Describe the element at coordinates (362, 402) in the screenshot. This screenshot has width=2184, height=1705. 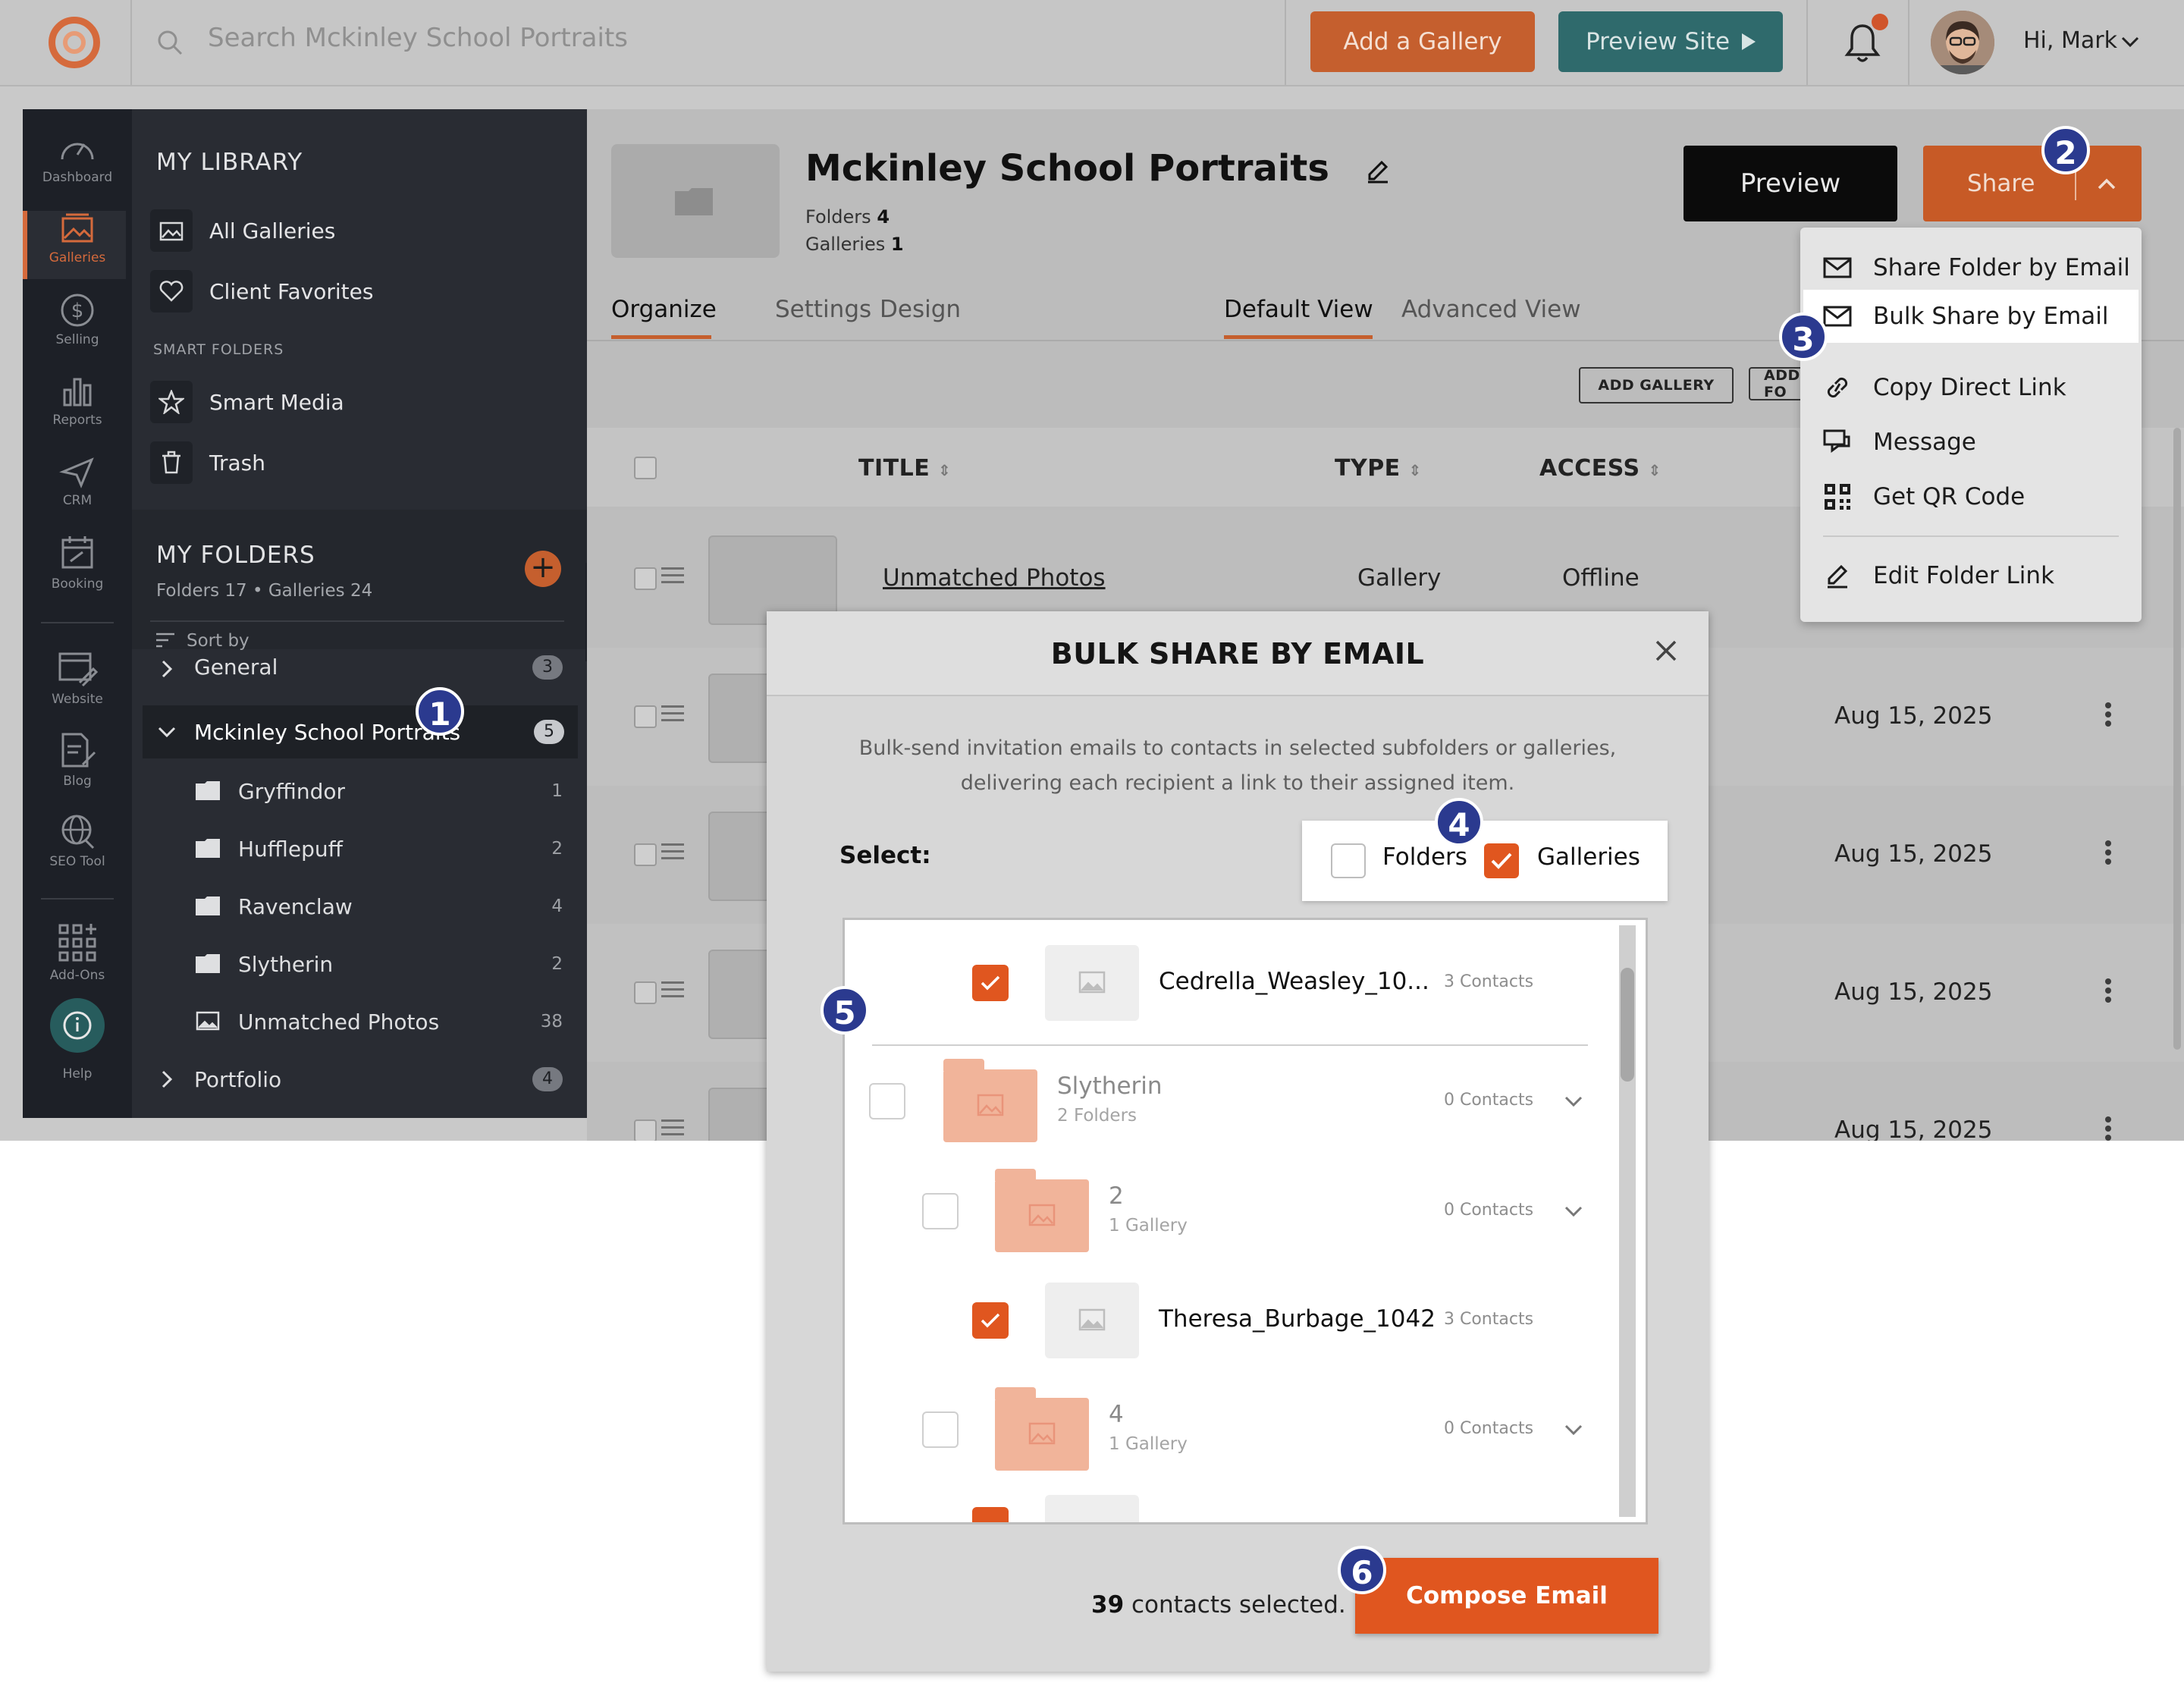
I see `smart-media-link: Smart Media` at that location.